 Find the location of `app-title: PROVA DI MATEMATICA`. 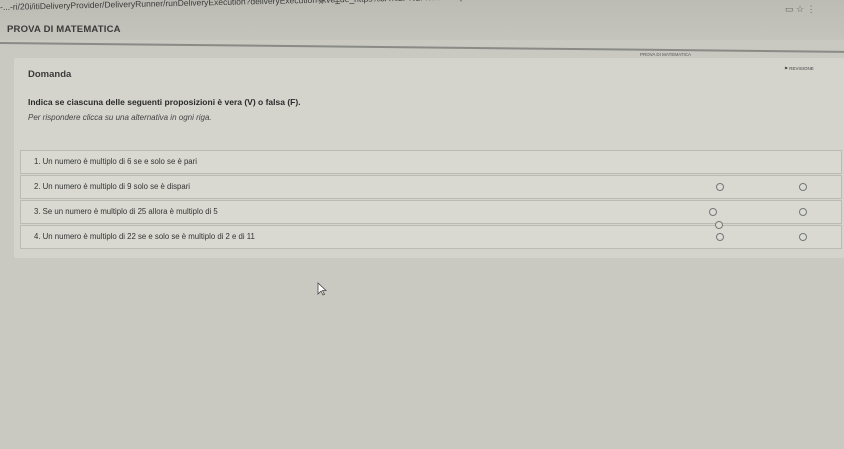

app-title: PROVA DI MATEMATICA is located at coordinates (64, 29).